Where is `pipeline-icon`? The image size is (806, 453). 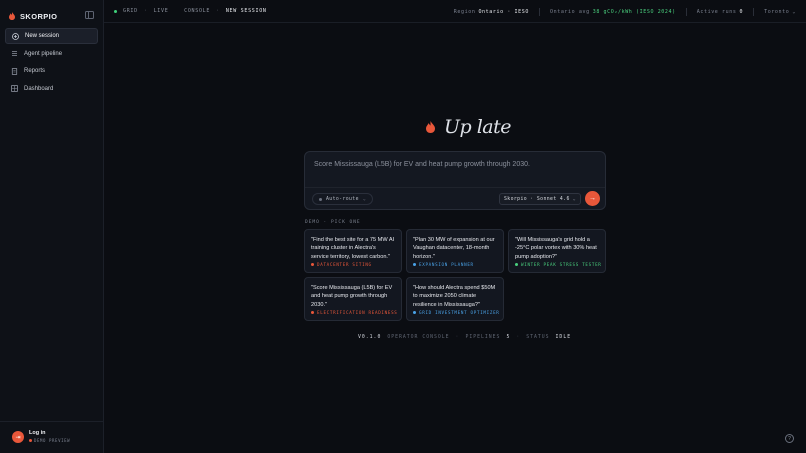 pipeline-icon is located at coordinates (14, 53).